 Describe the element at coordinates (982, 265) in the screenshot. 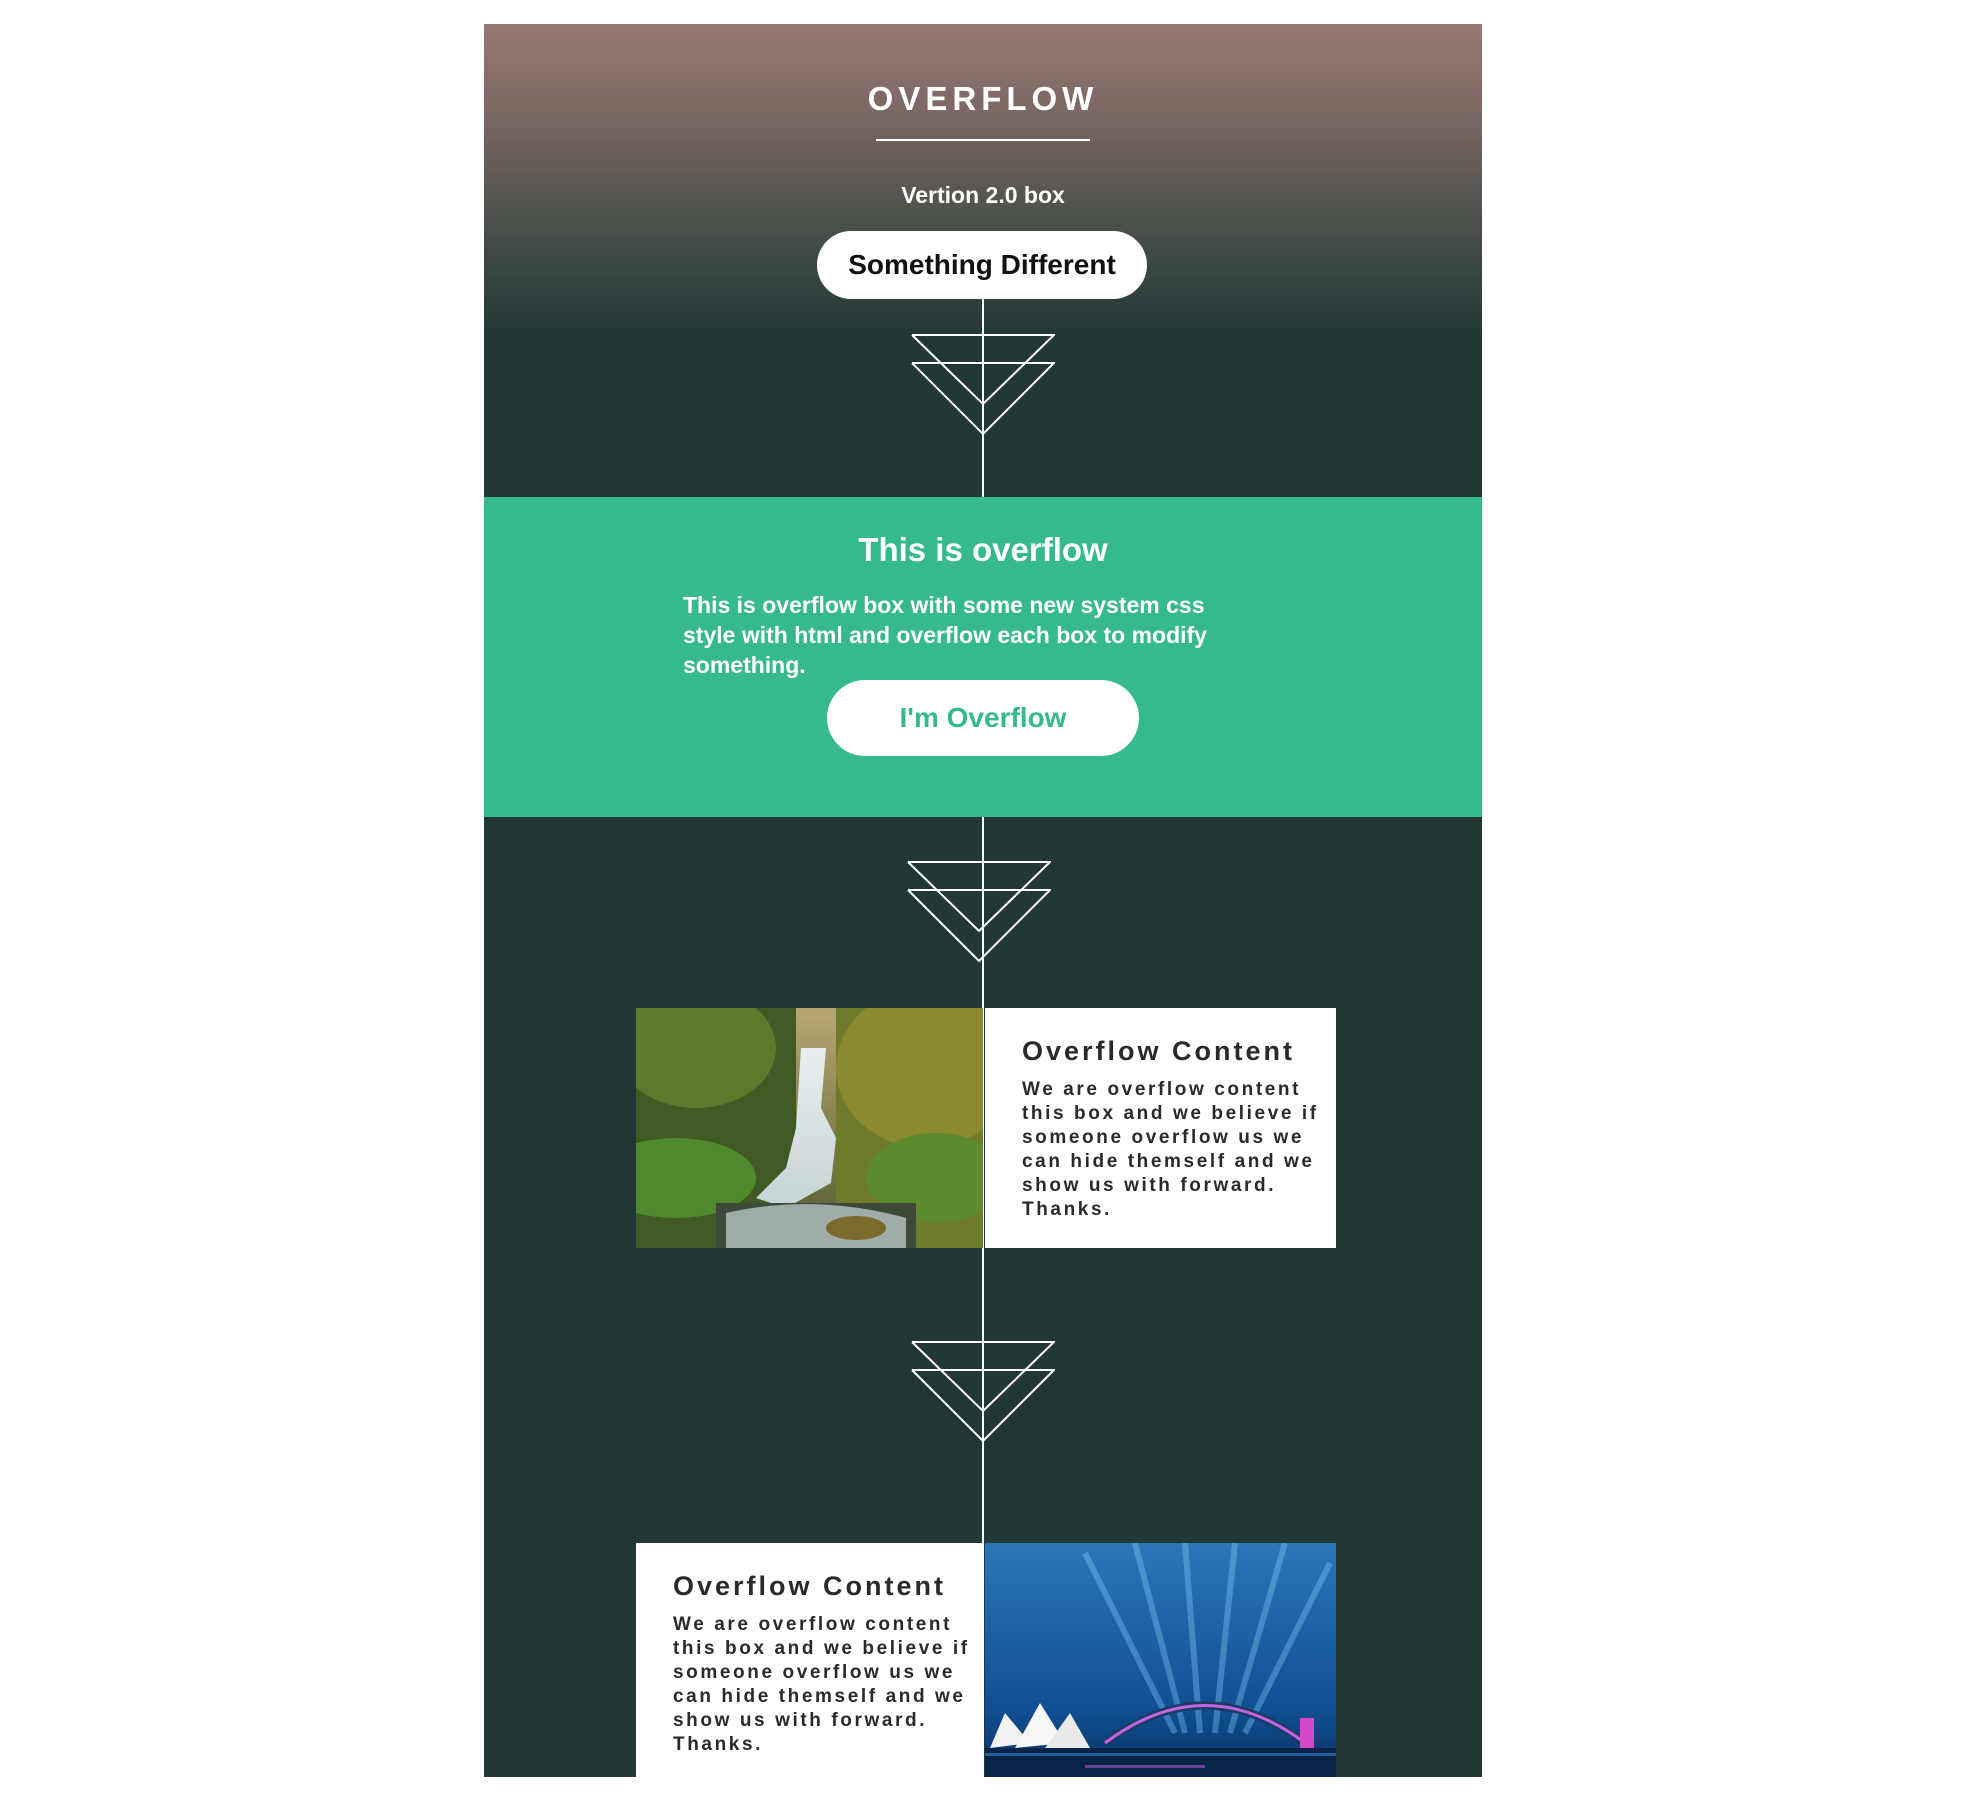

I see `something-different-button: Something Different` at that location.